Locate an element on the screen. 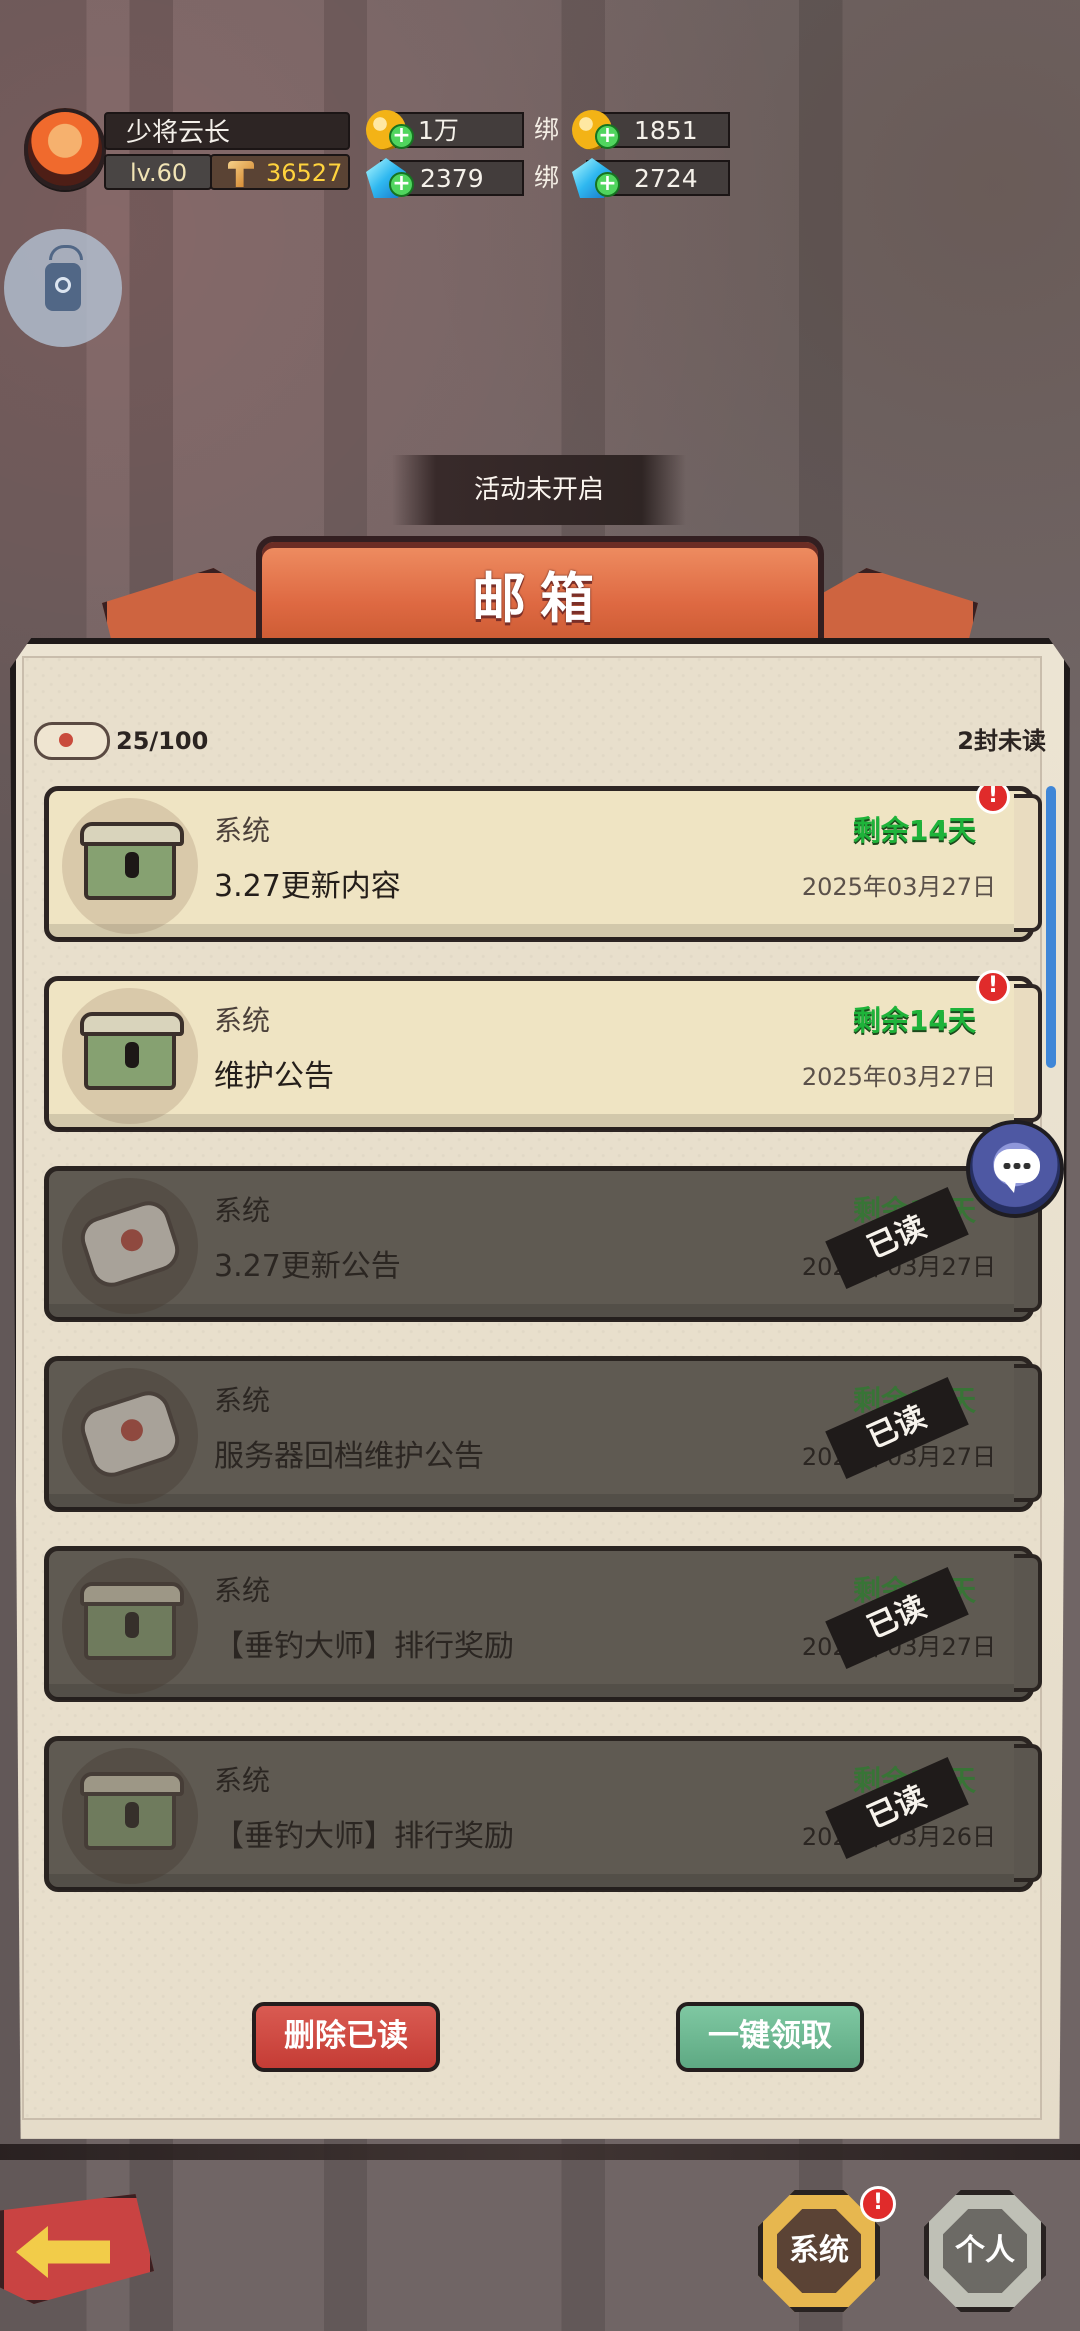 This screenshot has height=2331, width=1080. gold-resource: + 1万 is located at coordinates (445, 130).